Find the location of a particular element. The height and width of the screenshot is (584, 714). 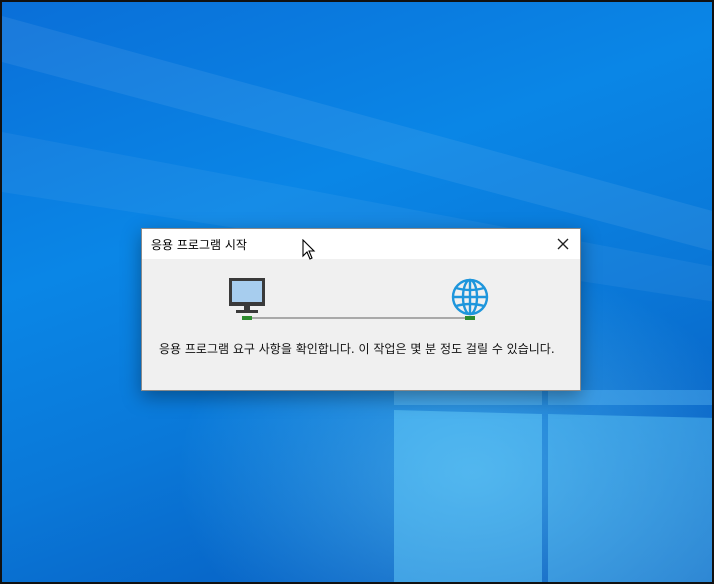

close-button is located at coordinates (563, 244).